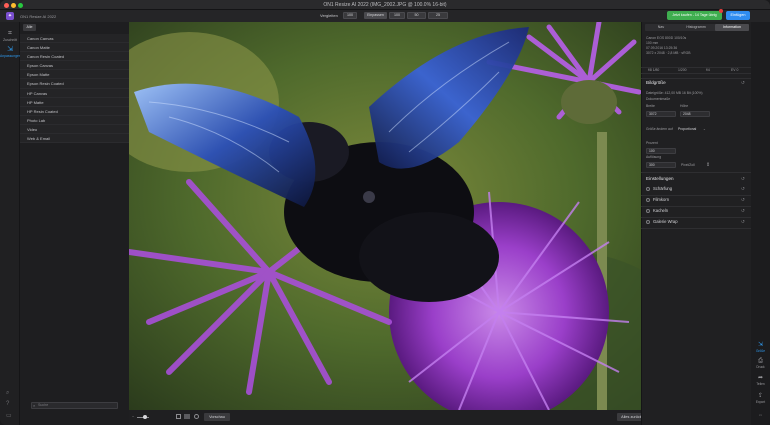  I want to click on height-field: 2048, so click(695, 114).